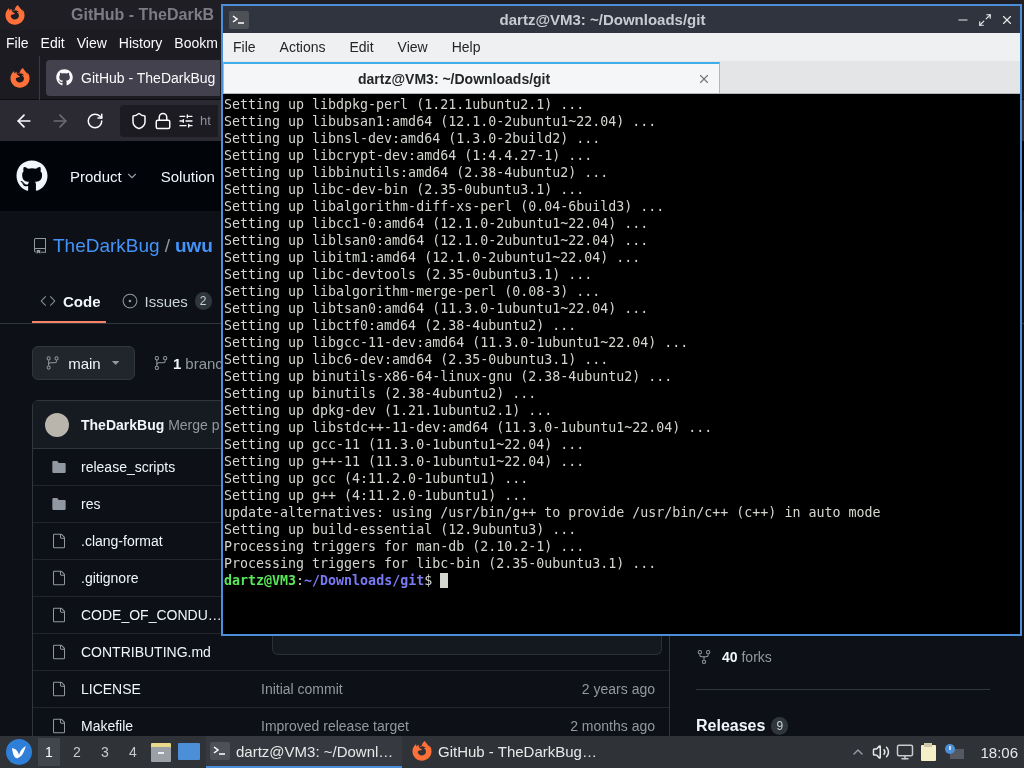 The height and width of the screenshot is (768, 1024). What do you see at coordinates (111, 689) in the screenshot?
I see `file-name: LICENSE` at bounding box center [111, 689].